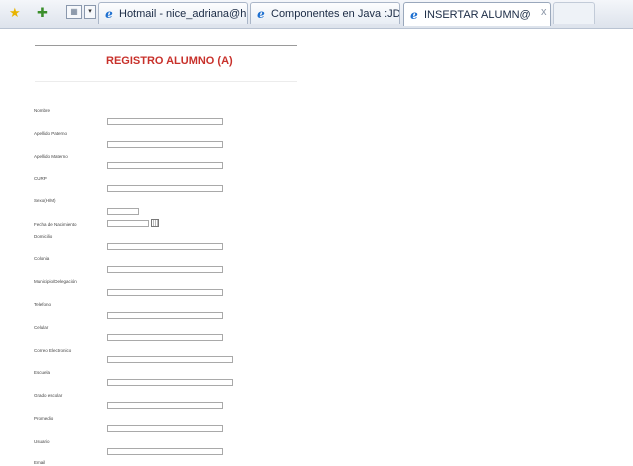 The image size is (633, 466). I want to click on celular-input, so click(165, 337).